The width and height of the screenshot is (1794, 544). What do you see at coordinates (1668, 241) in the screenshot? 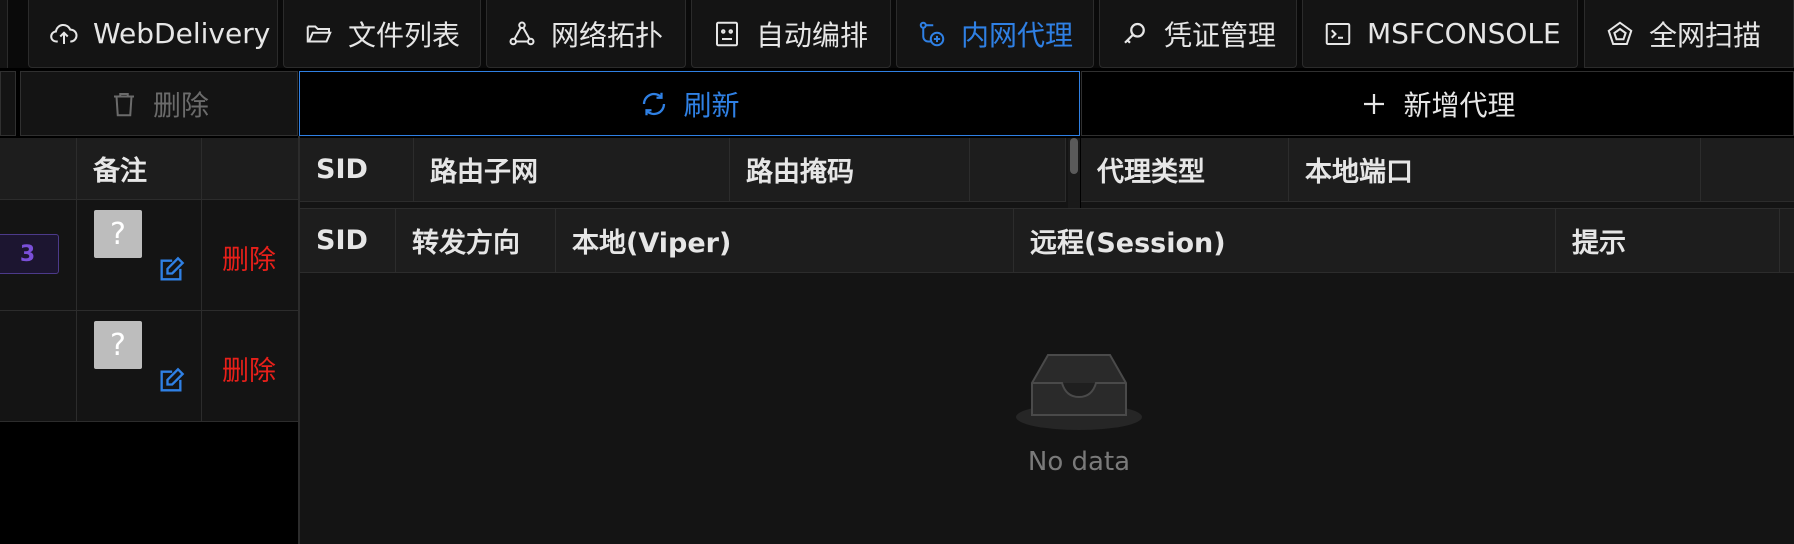
I see `portfwd-header-hint: 提示` at bounding box center [1668, 241].